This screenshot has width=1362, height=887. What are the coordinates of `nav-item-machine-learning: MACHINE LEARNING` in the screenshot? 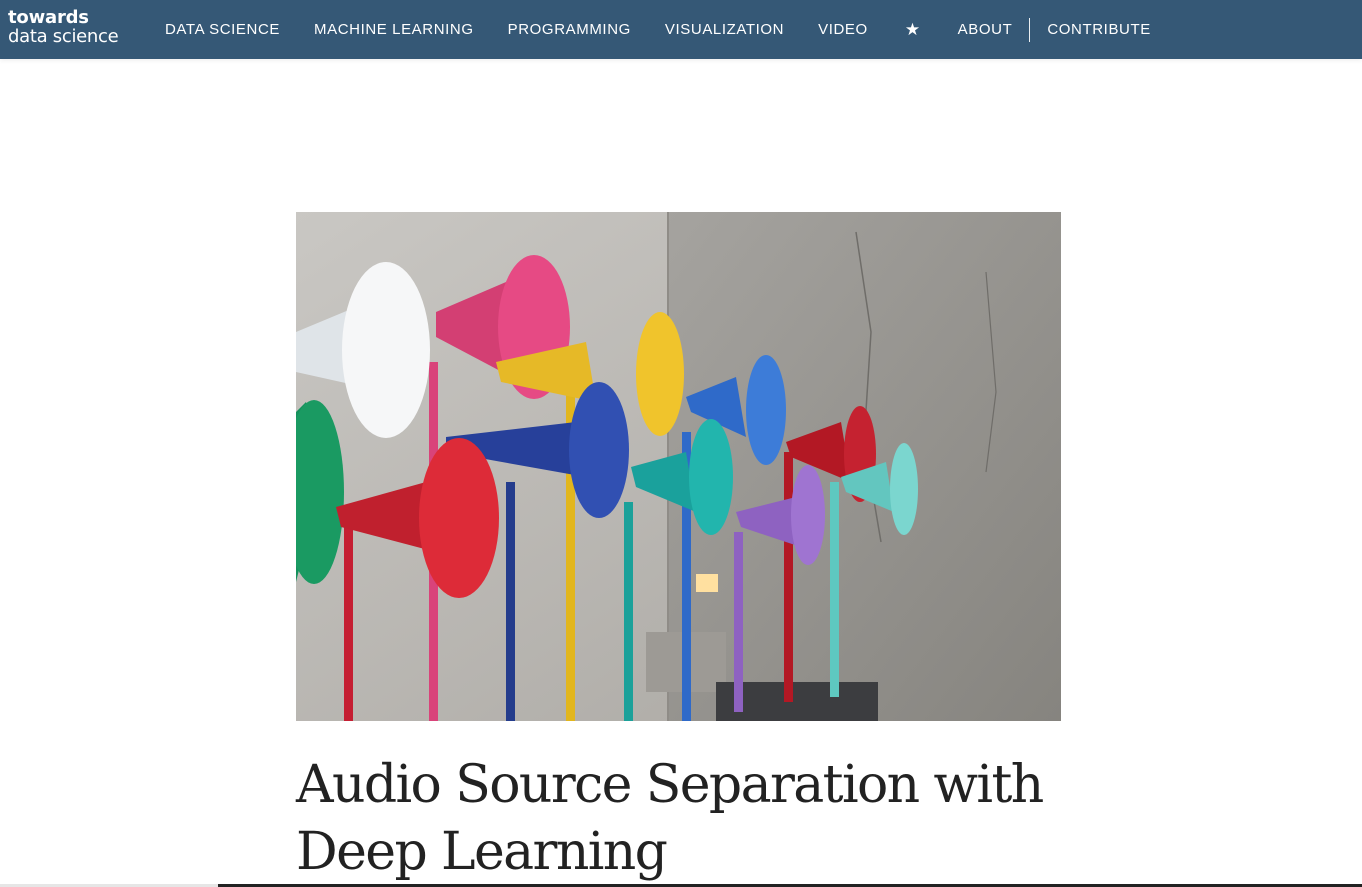 It's located at (394, 29).